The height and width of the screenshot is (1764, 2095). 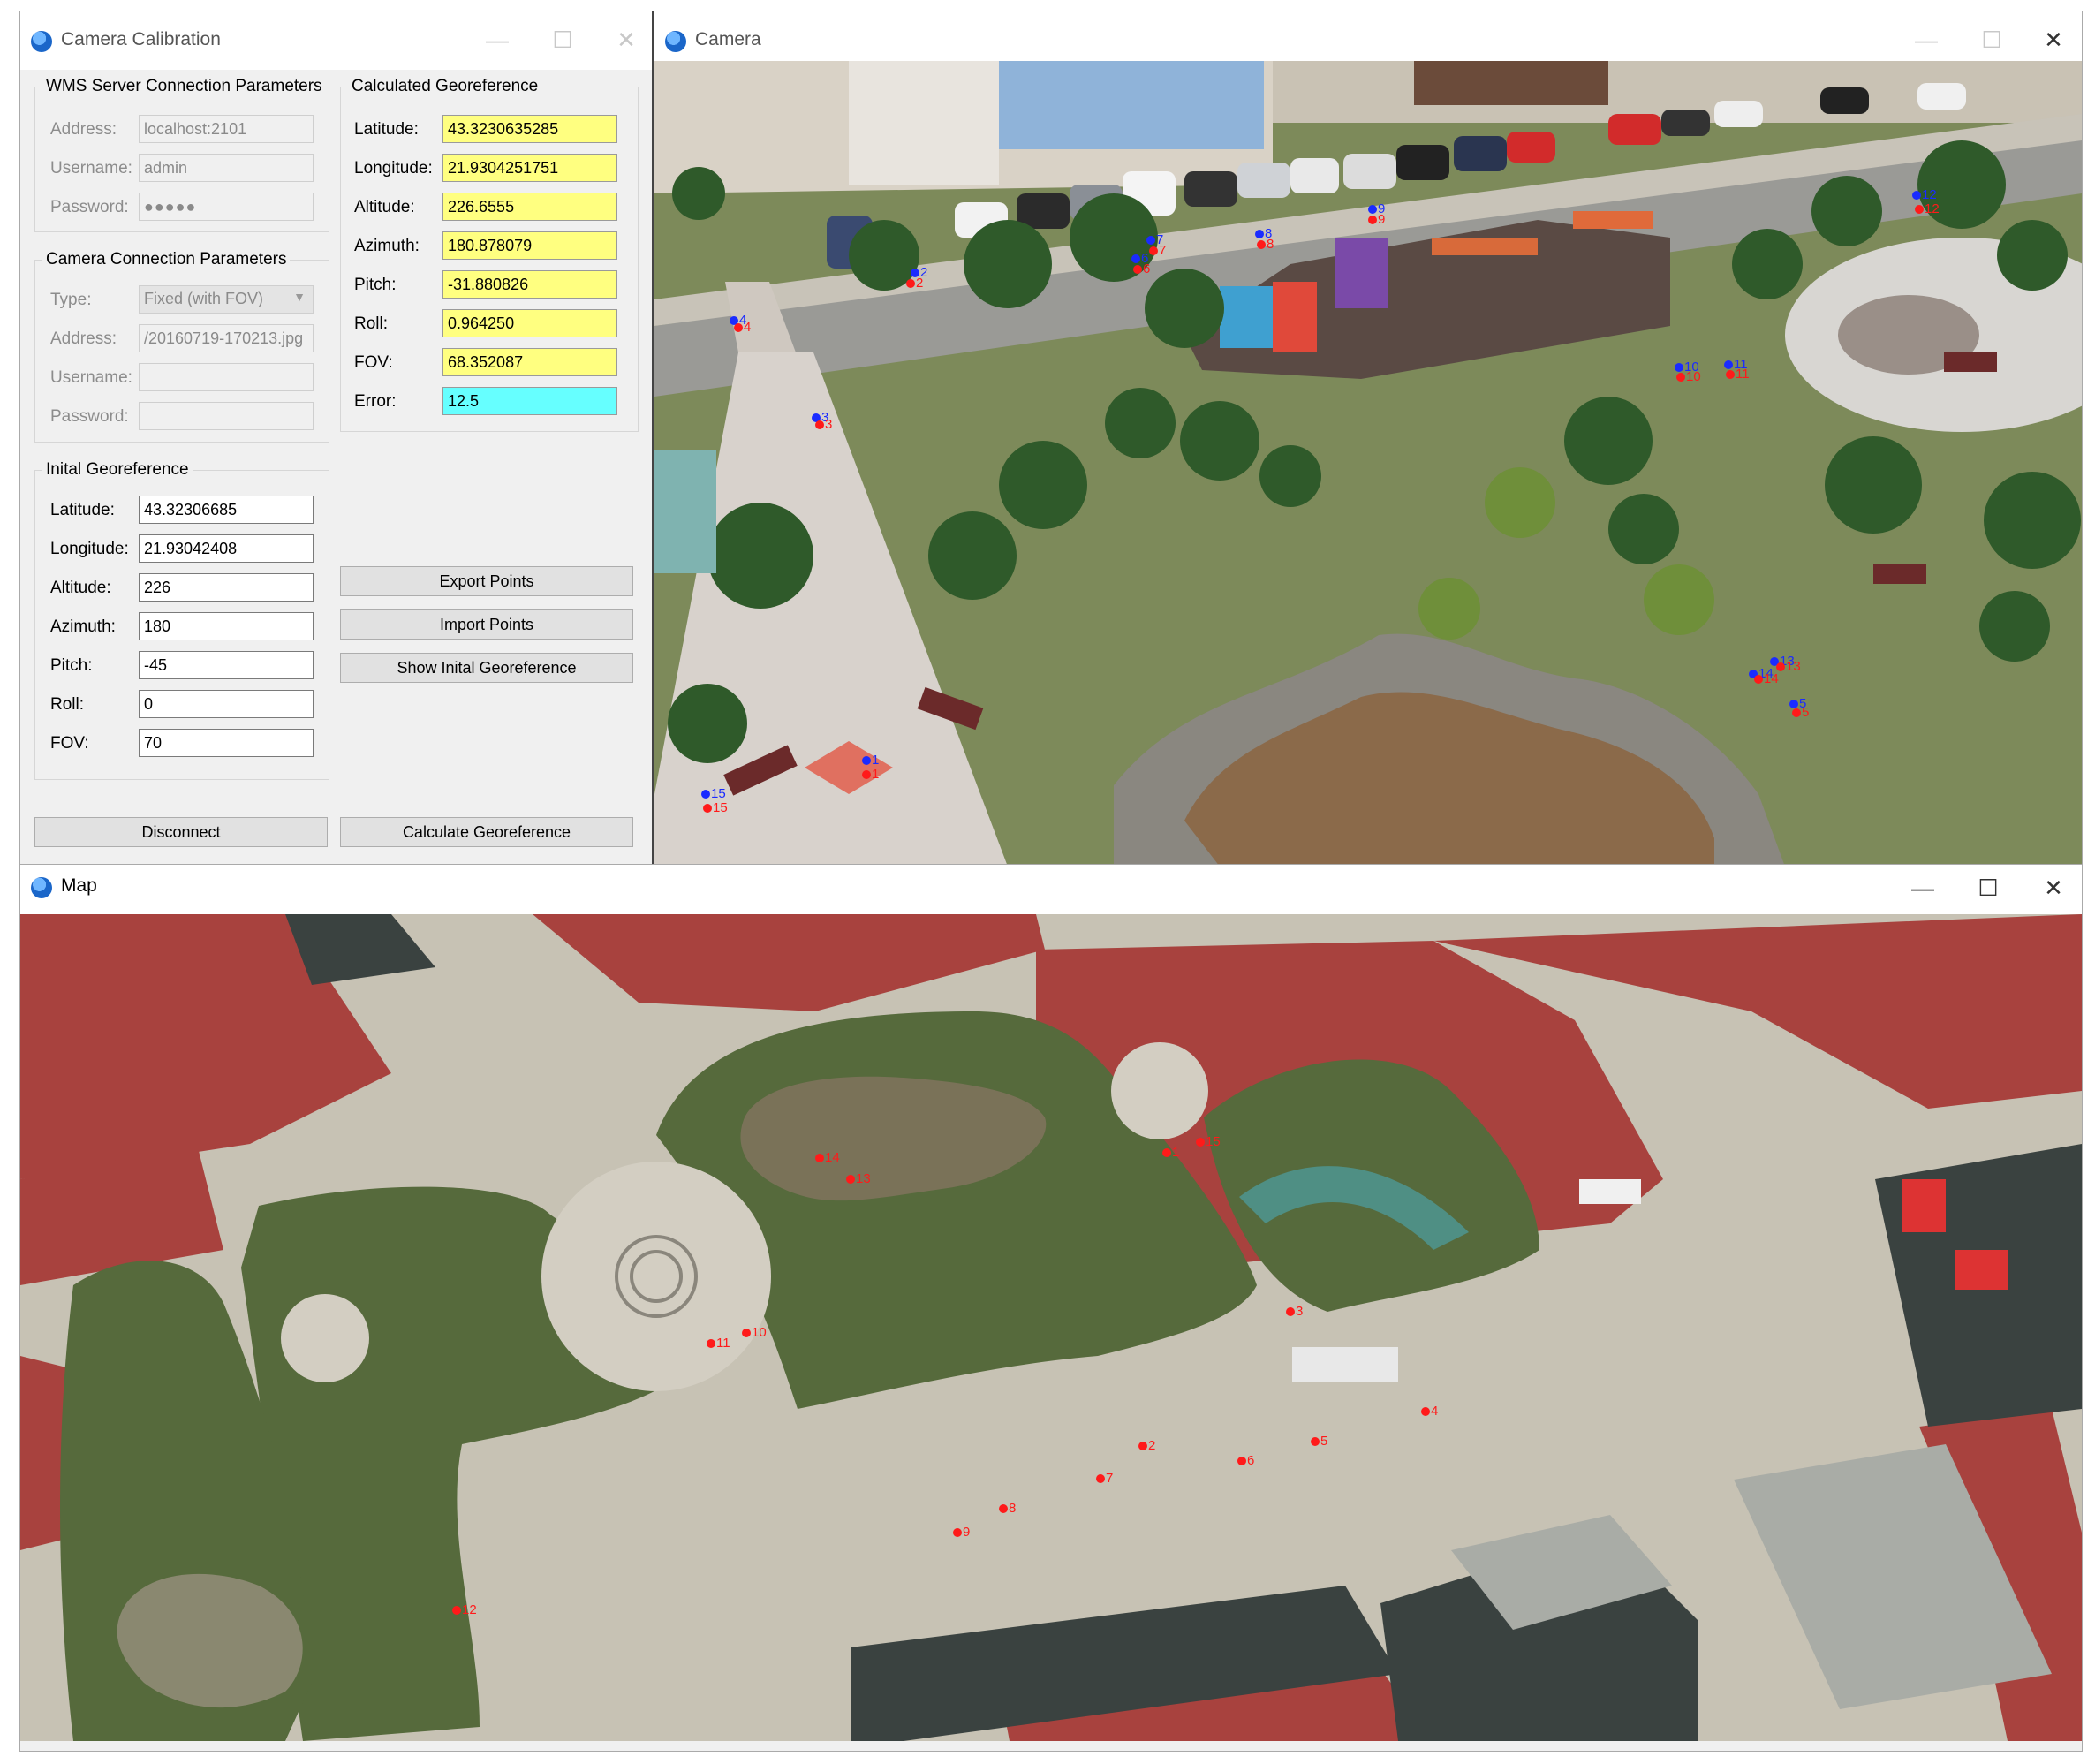 What do you see at coordinates (375, 401) in the screenshot?
I see `calc-error-label: Error:` at bounding box center [375, 401].